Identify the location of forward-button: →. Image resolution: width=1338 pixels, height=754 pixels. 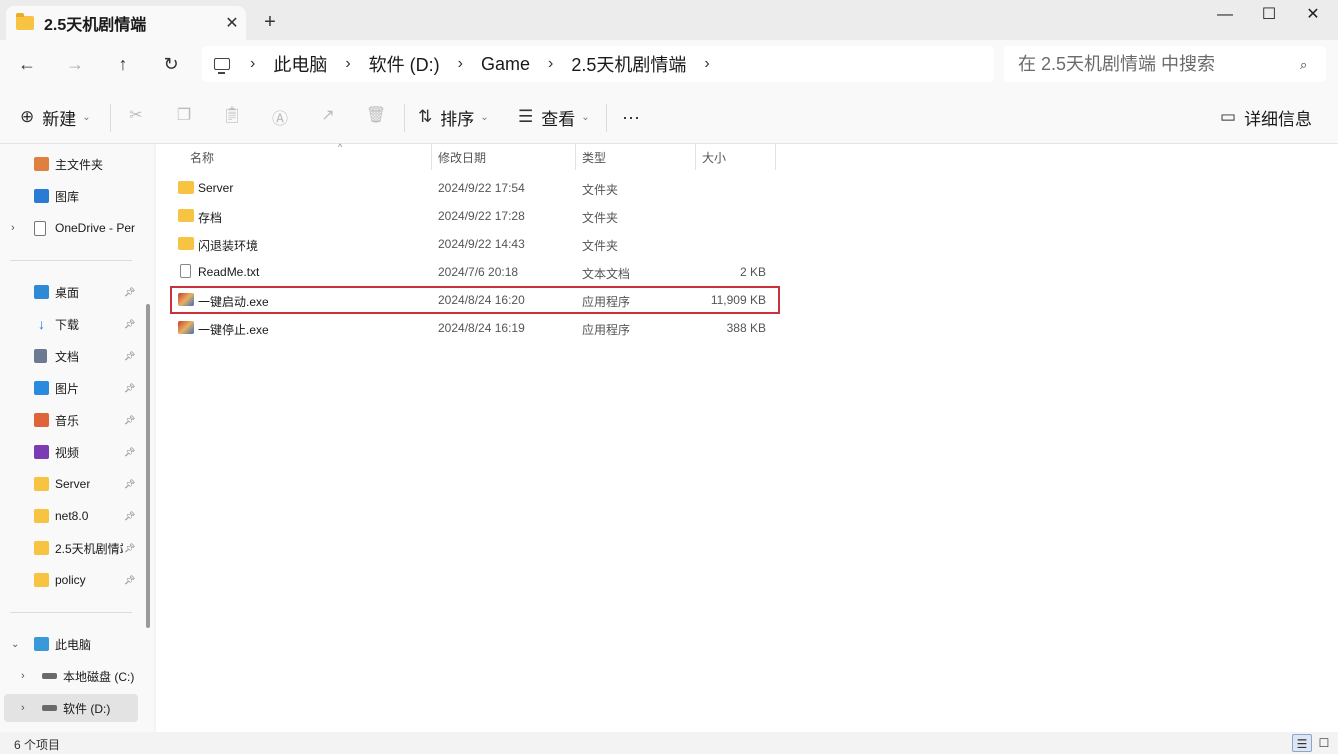
(75, 64).